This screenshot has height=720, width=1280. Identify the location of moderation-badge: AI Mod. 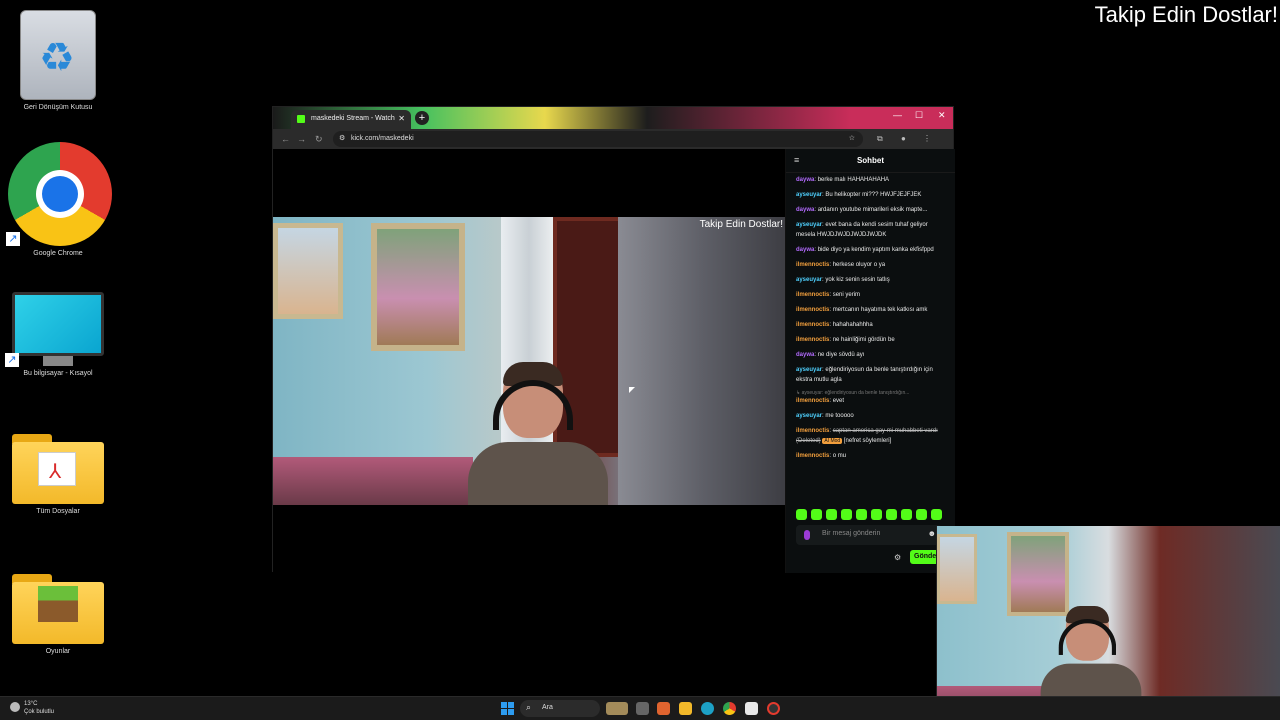
(832, 441).